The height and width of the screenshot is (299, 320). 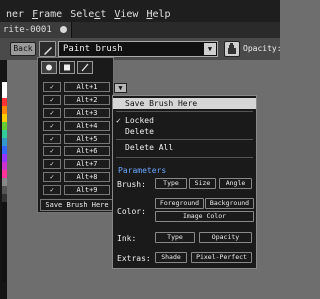 I want to click on color-param-label: Color:, so click(x=131, y=211).